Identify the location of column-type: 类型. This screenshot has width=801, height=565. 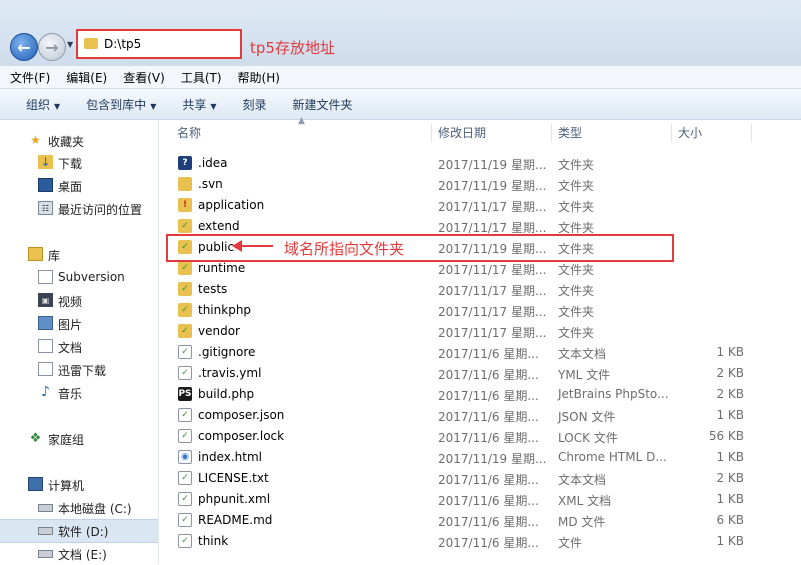
(570, 133).